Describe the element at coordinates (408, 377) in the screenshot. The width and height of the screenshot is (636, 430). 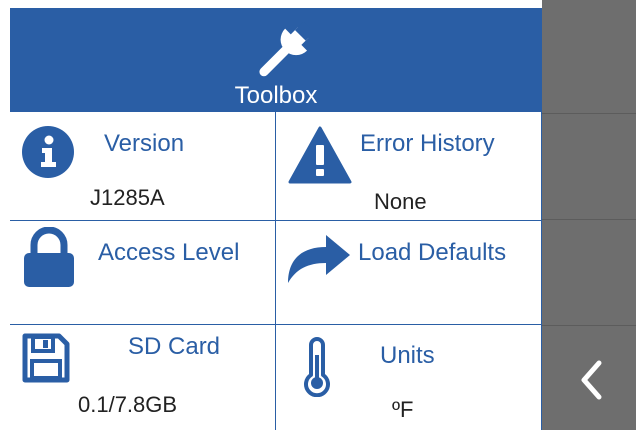
I see `units-tile: Units ºF` at that location.